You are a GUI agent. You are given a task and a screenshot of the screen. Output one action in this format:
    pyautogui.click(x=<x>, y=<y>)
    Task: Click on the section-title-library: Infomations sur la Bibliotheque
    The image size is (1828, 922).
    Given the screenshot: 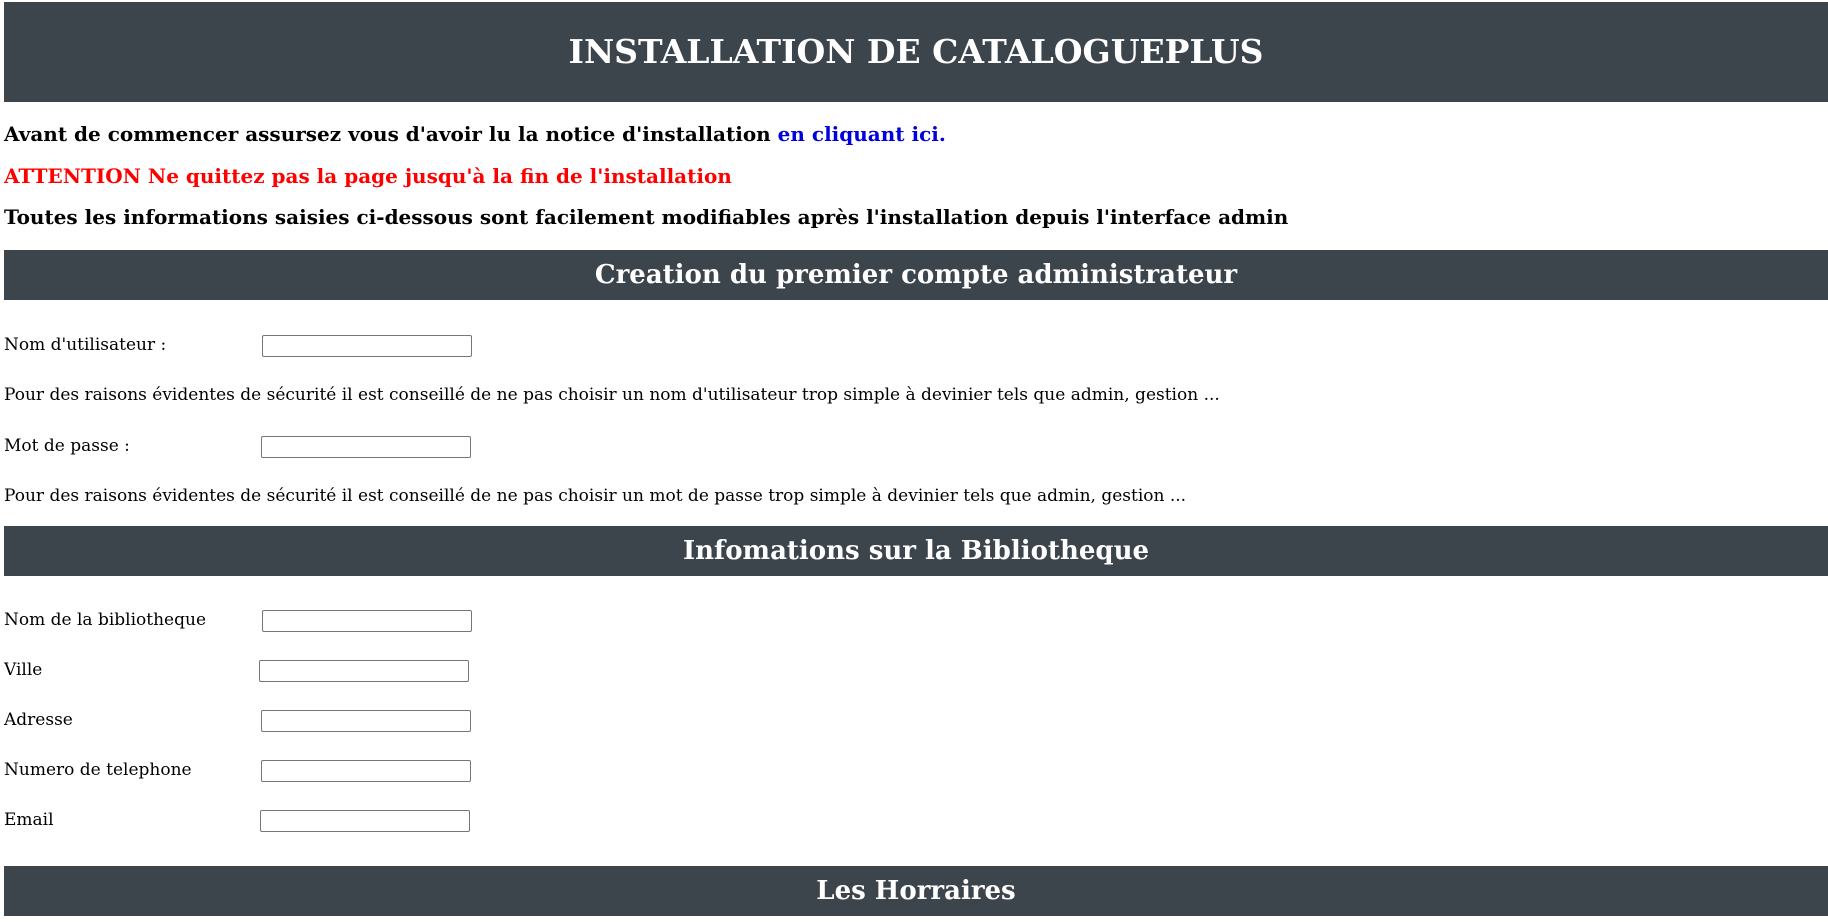 What is the action you would take?
    pyautogui.click(x=916, y=551)
    